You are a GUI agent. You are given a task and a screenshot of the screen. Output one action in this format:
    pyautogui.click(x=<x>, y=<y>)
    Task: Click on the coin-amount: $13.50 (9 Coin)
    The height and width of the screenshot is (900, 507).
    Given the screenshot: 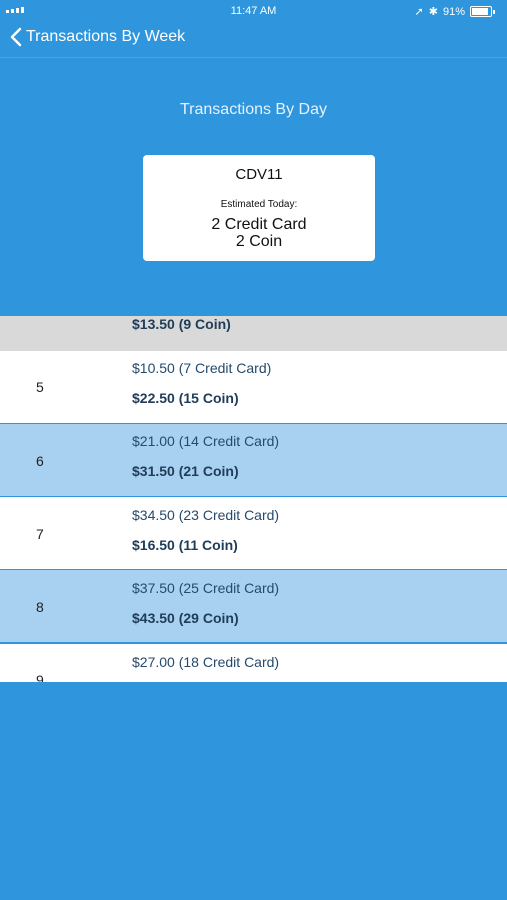 What is the action you would take?
    pyautogui.click(x=181, y=324)
    